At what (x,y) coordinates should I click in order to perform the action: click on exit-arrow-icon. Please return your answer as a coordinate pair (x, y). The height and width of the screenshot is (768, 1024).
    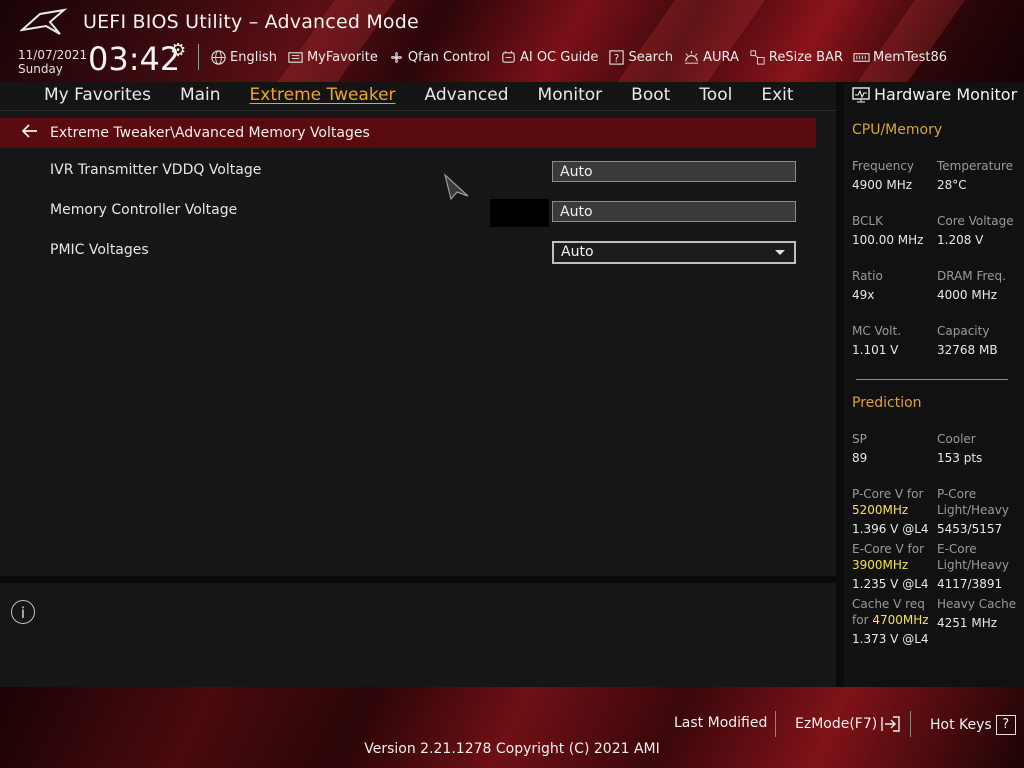
    Looking at the image, I should click on (890, 724).